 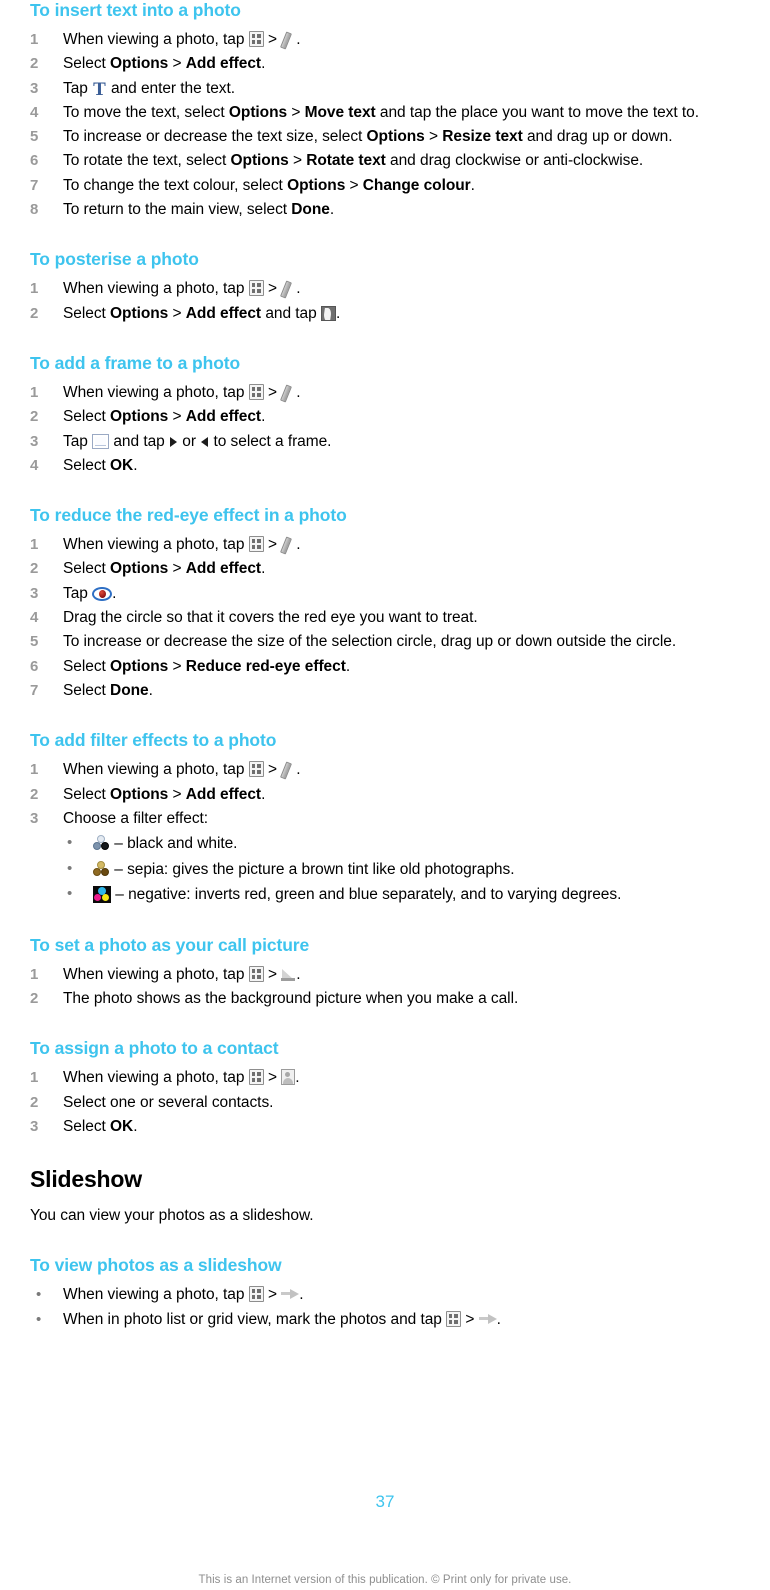 I want to click on step-text: Tap T and enter the text., so click(x=149, y=89).